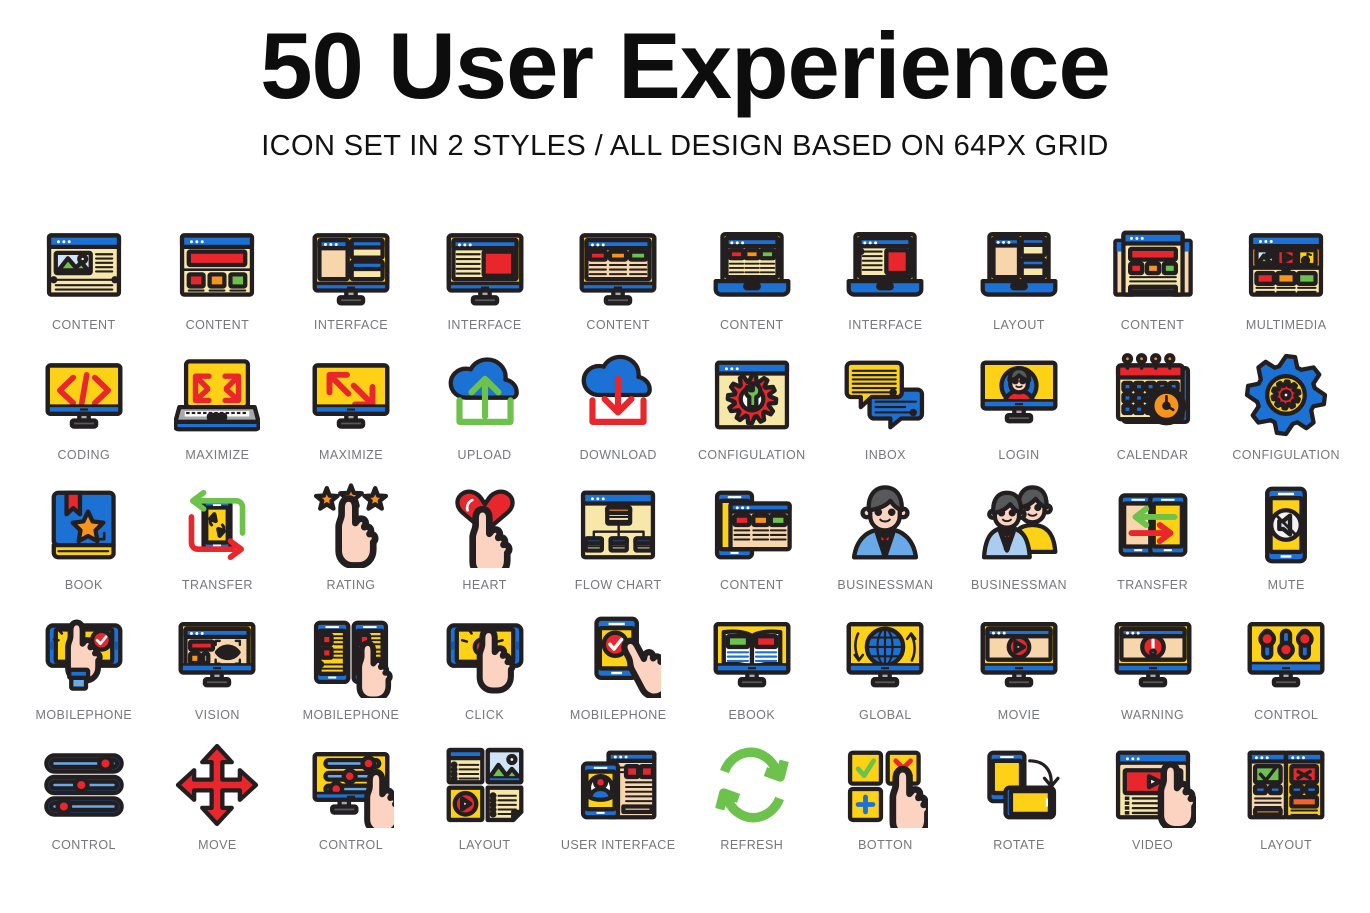 Image resolution: width=1370 pixels, height=913 pixels. I want to click on four-way-arrows-icon, so click(217, 785).